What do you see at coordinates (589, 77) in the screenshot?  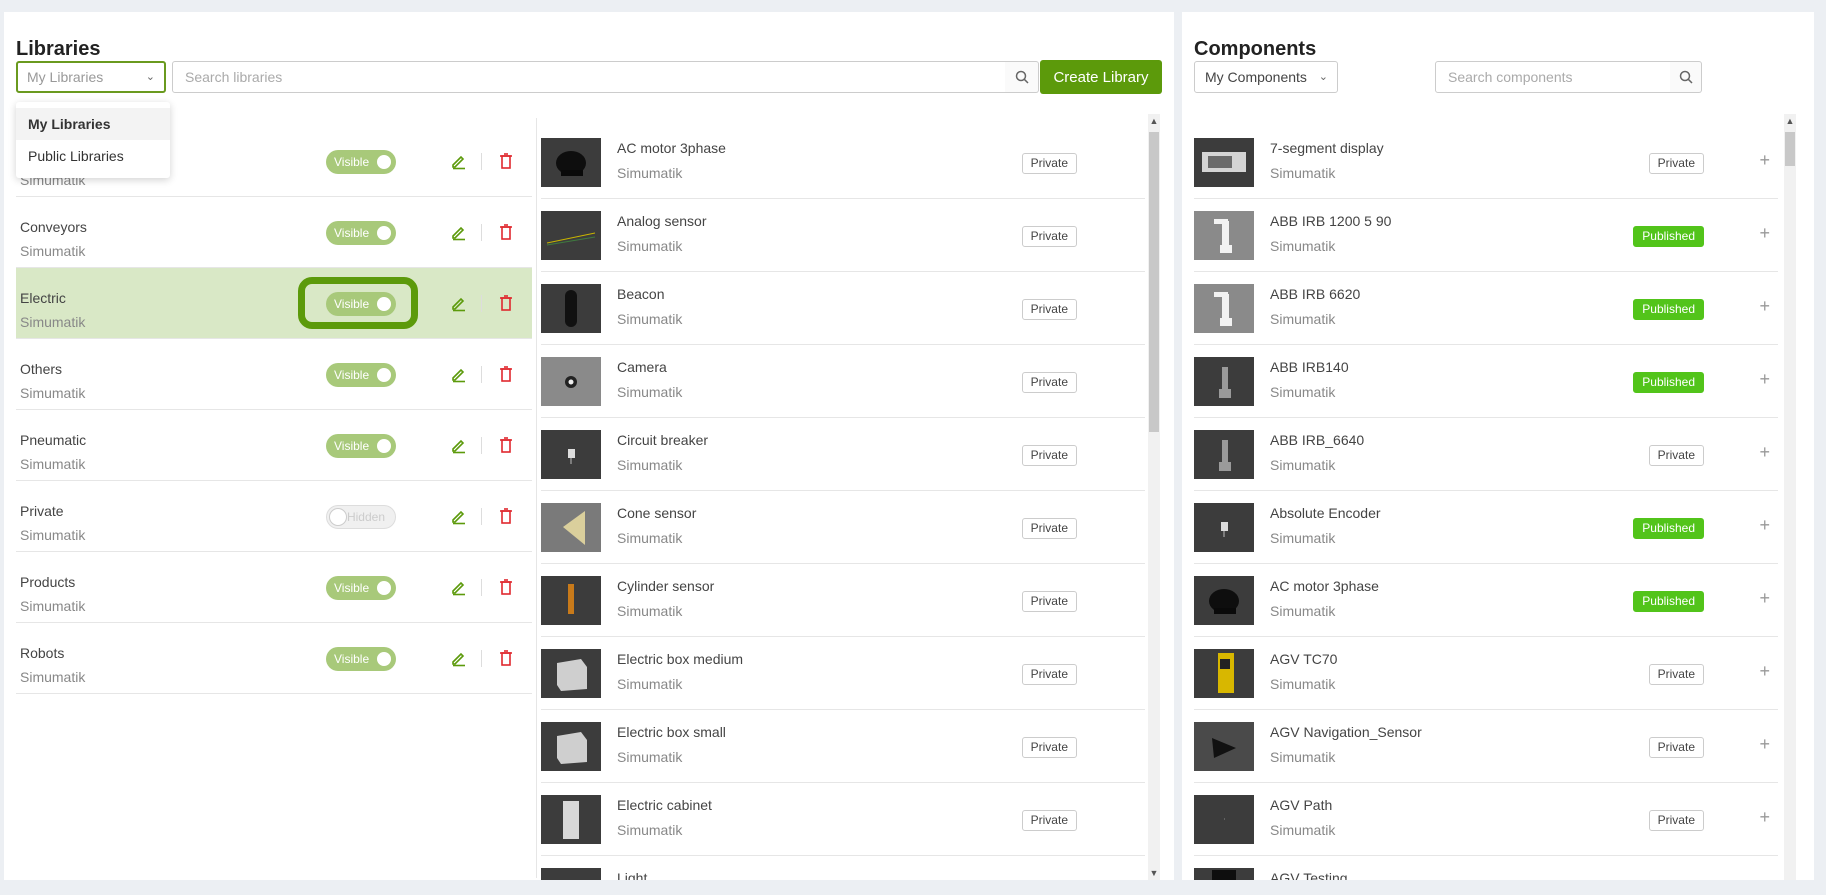 I see `library-search-input` at bounding box center [589, 77].